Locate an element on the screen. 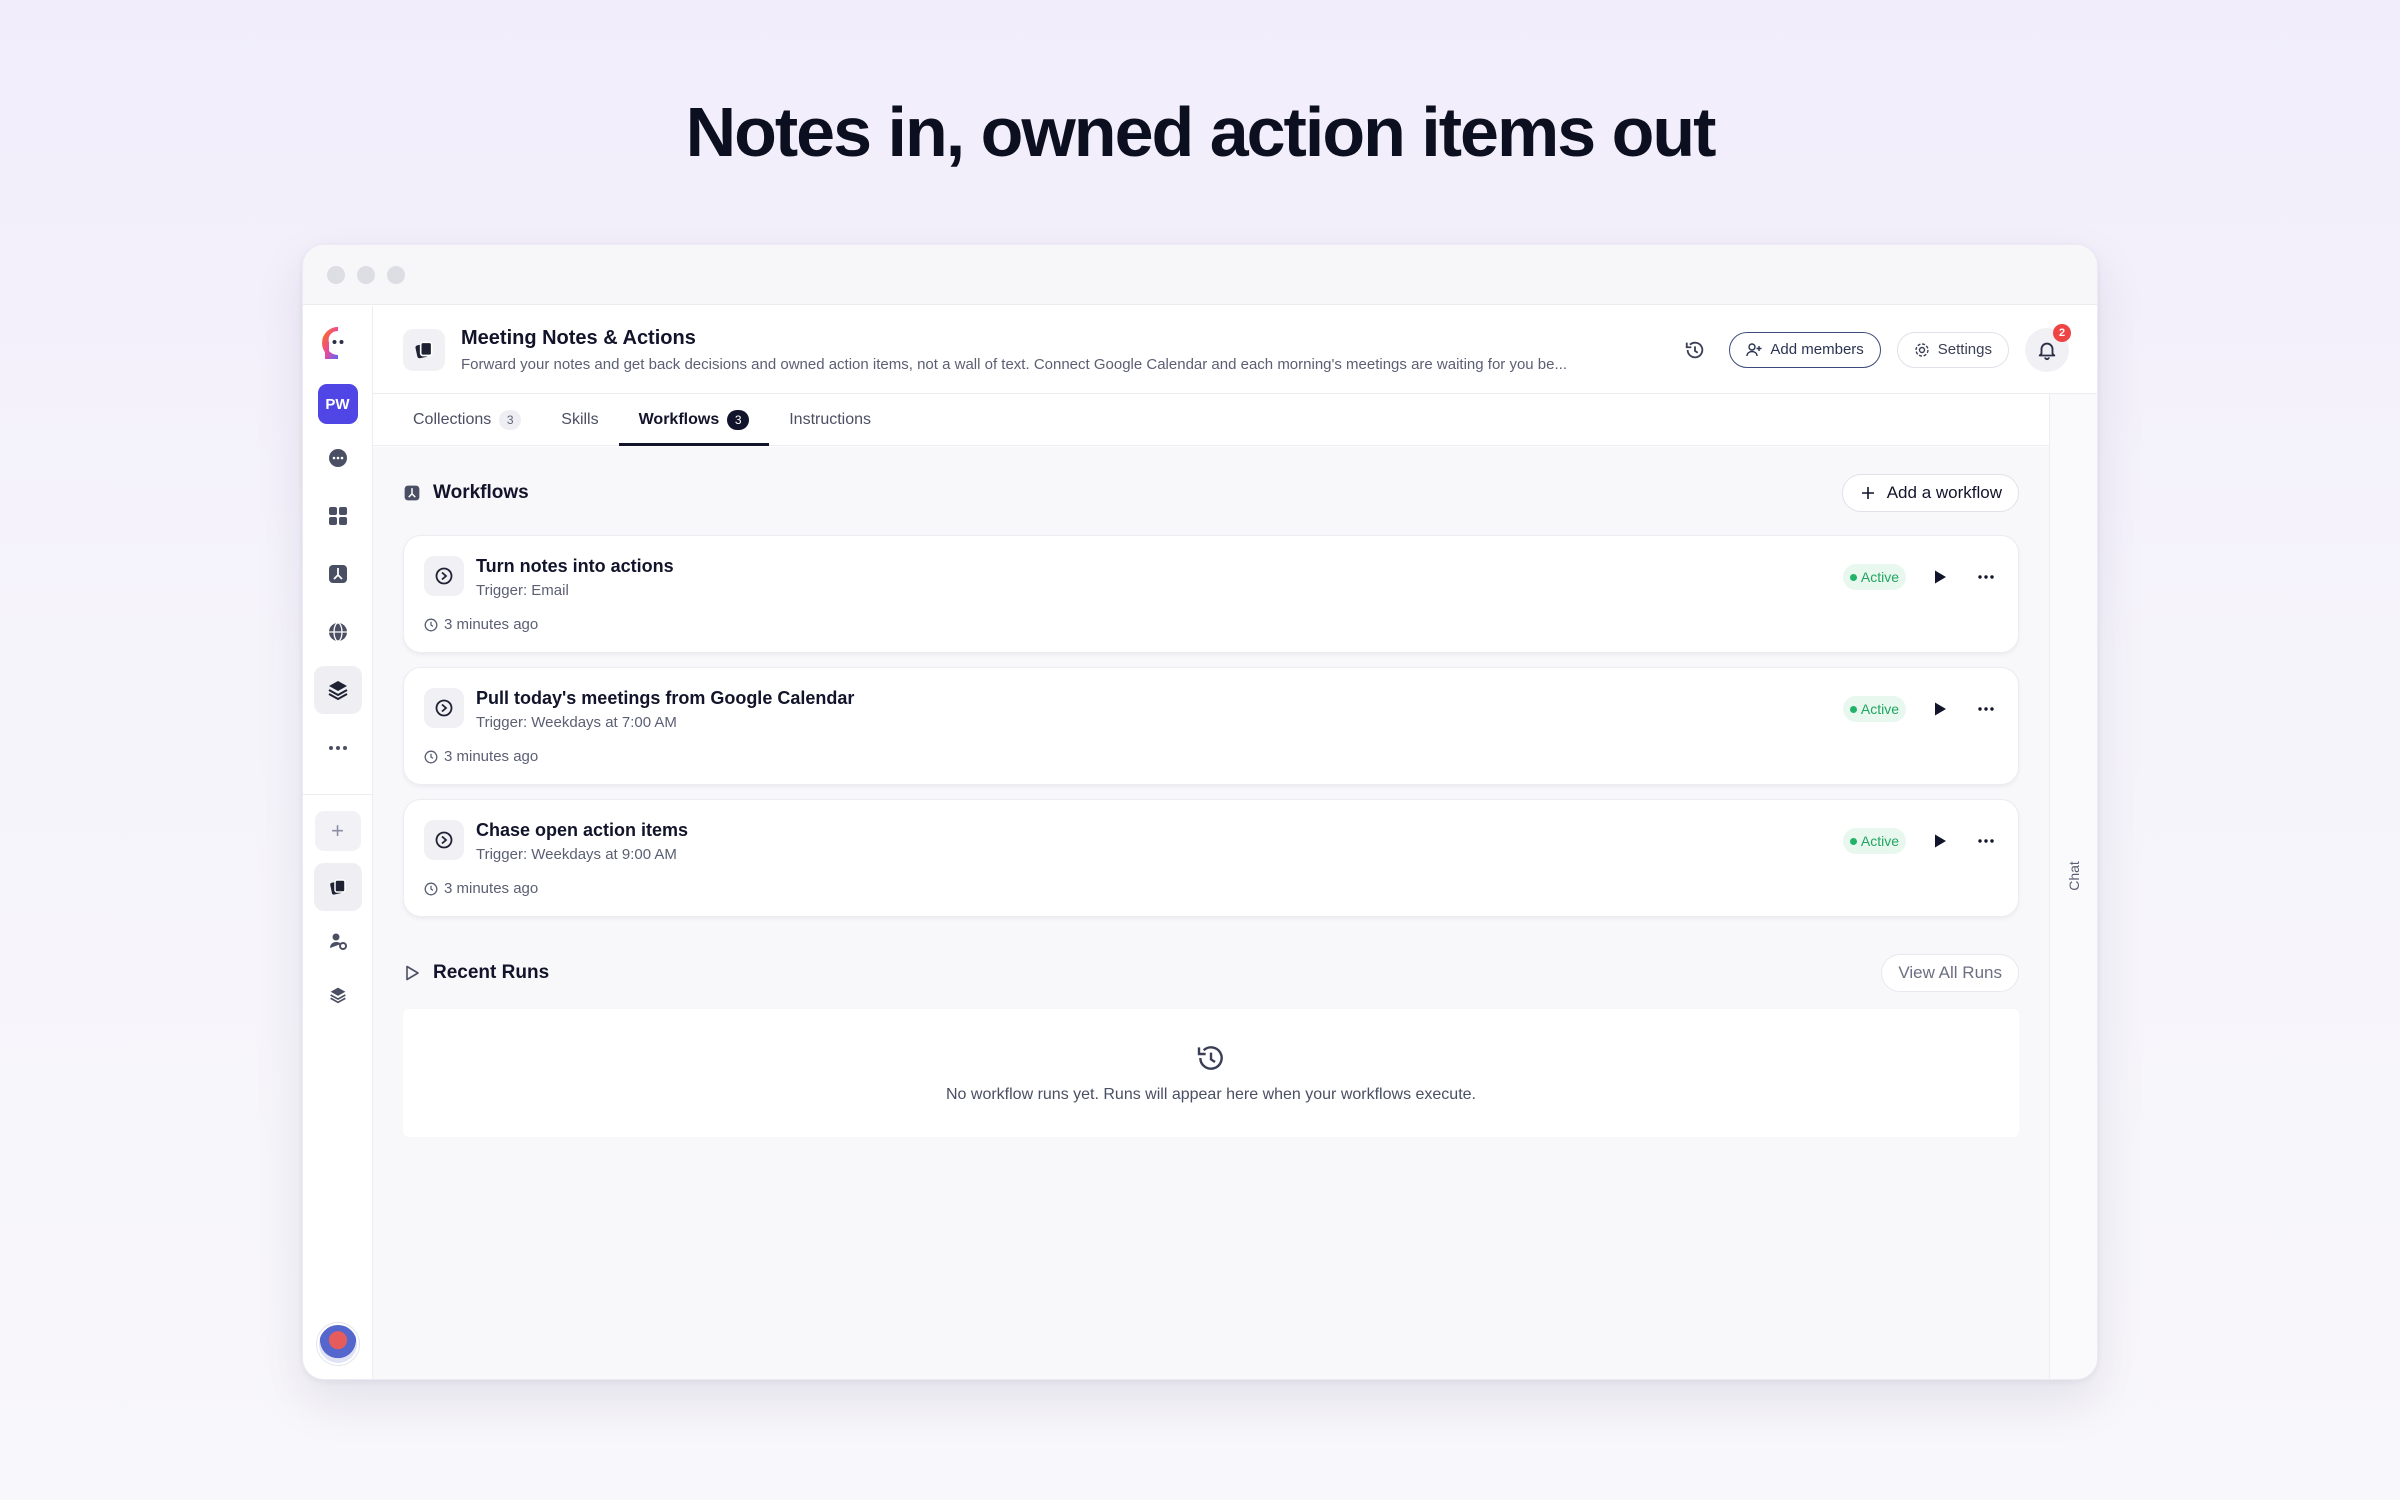 This screenshot has width=2400, height=1500. add-members-label: Add members is located at coordinates (1817, 349).